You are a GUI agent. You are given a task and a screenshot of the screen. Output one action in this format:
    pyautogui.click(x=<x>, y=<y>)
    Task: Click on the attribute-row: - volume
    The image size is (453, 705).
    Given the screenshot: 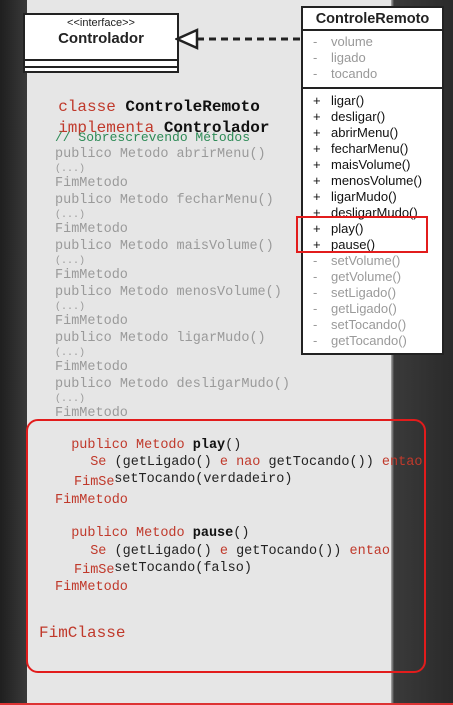 What is the action you would take?
    pyautogui.click(x=343, y=41)
    